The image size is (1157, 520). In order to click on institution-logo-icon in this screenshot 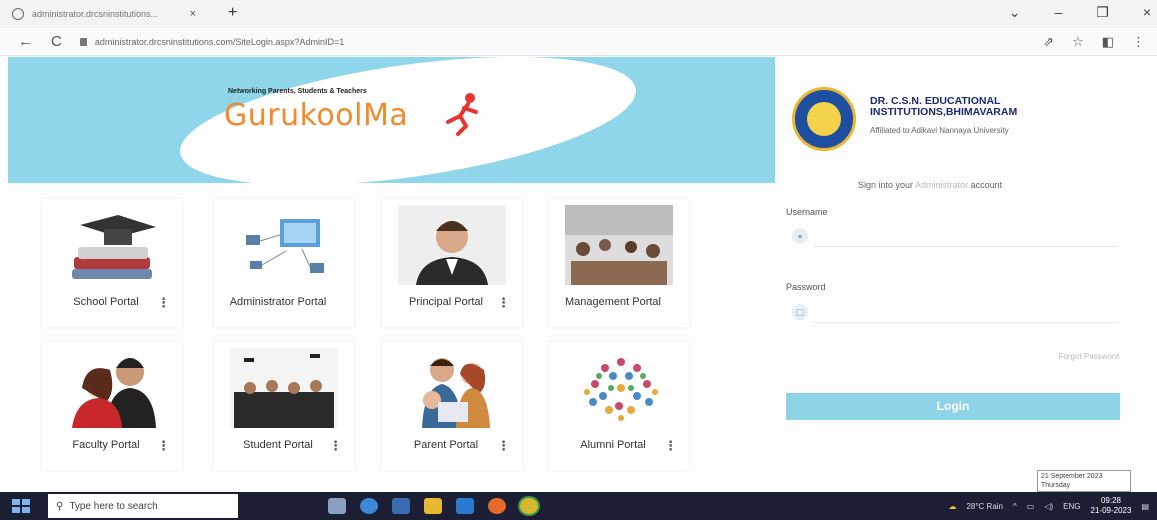, I will do `click(824, 119)`.